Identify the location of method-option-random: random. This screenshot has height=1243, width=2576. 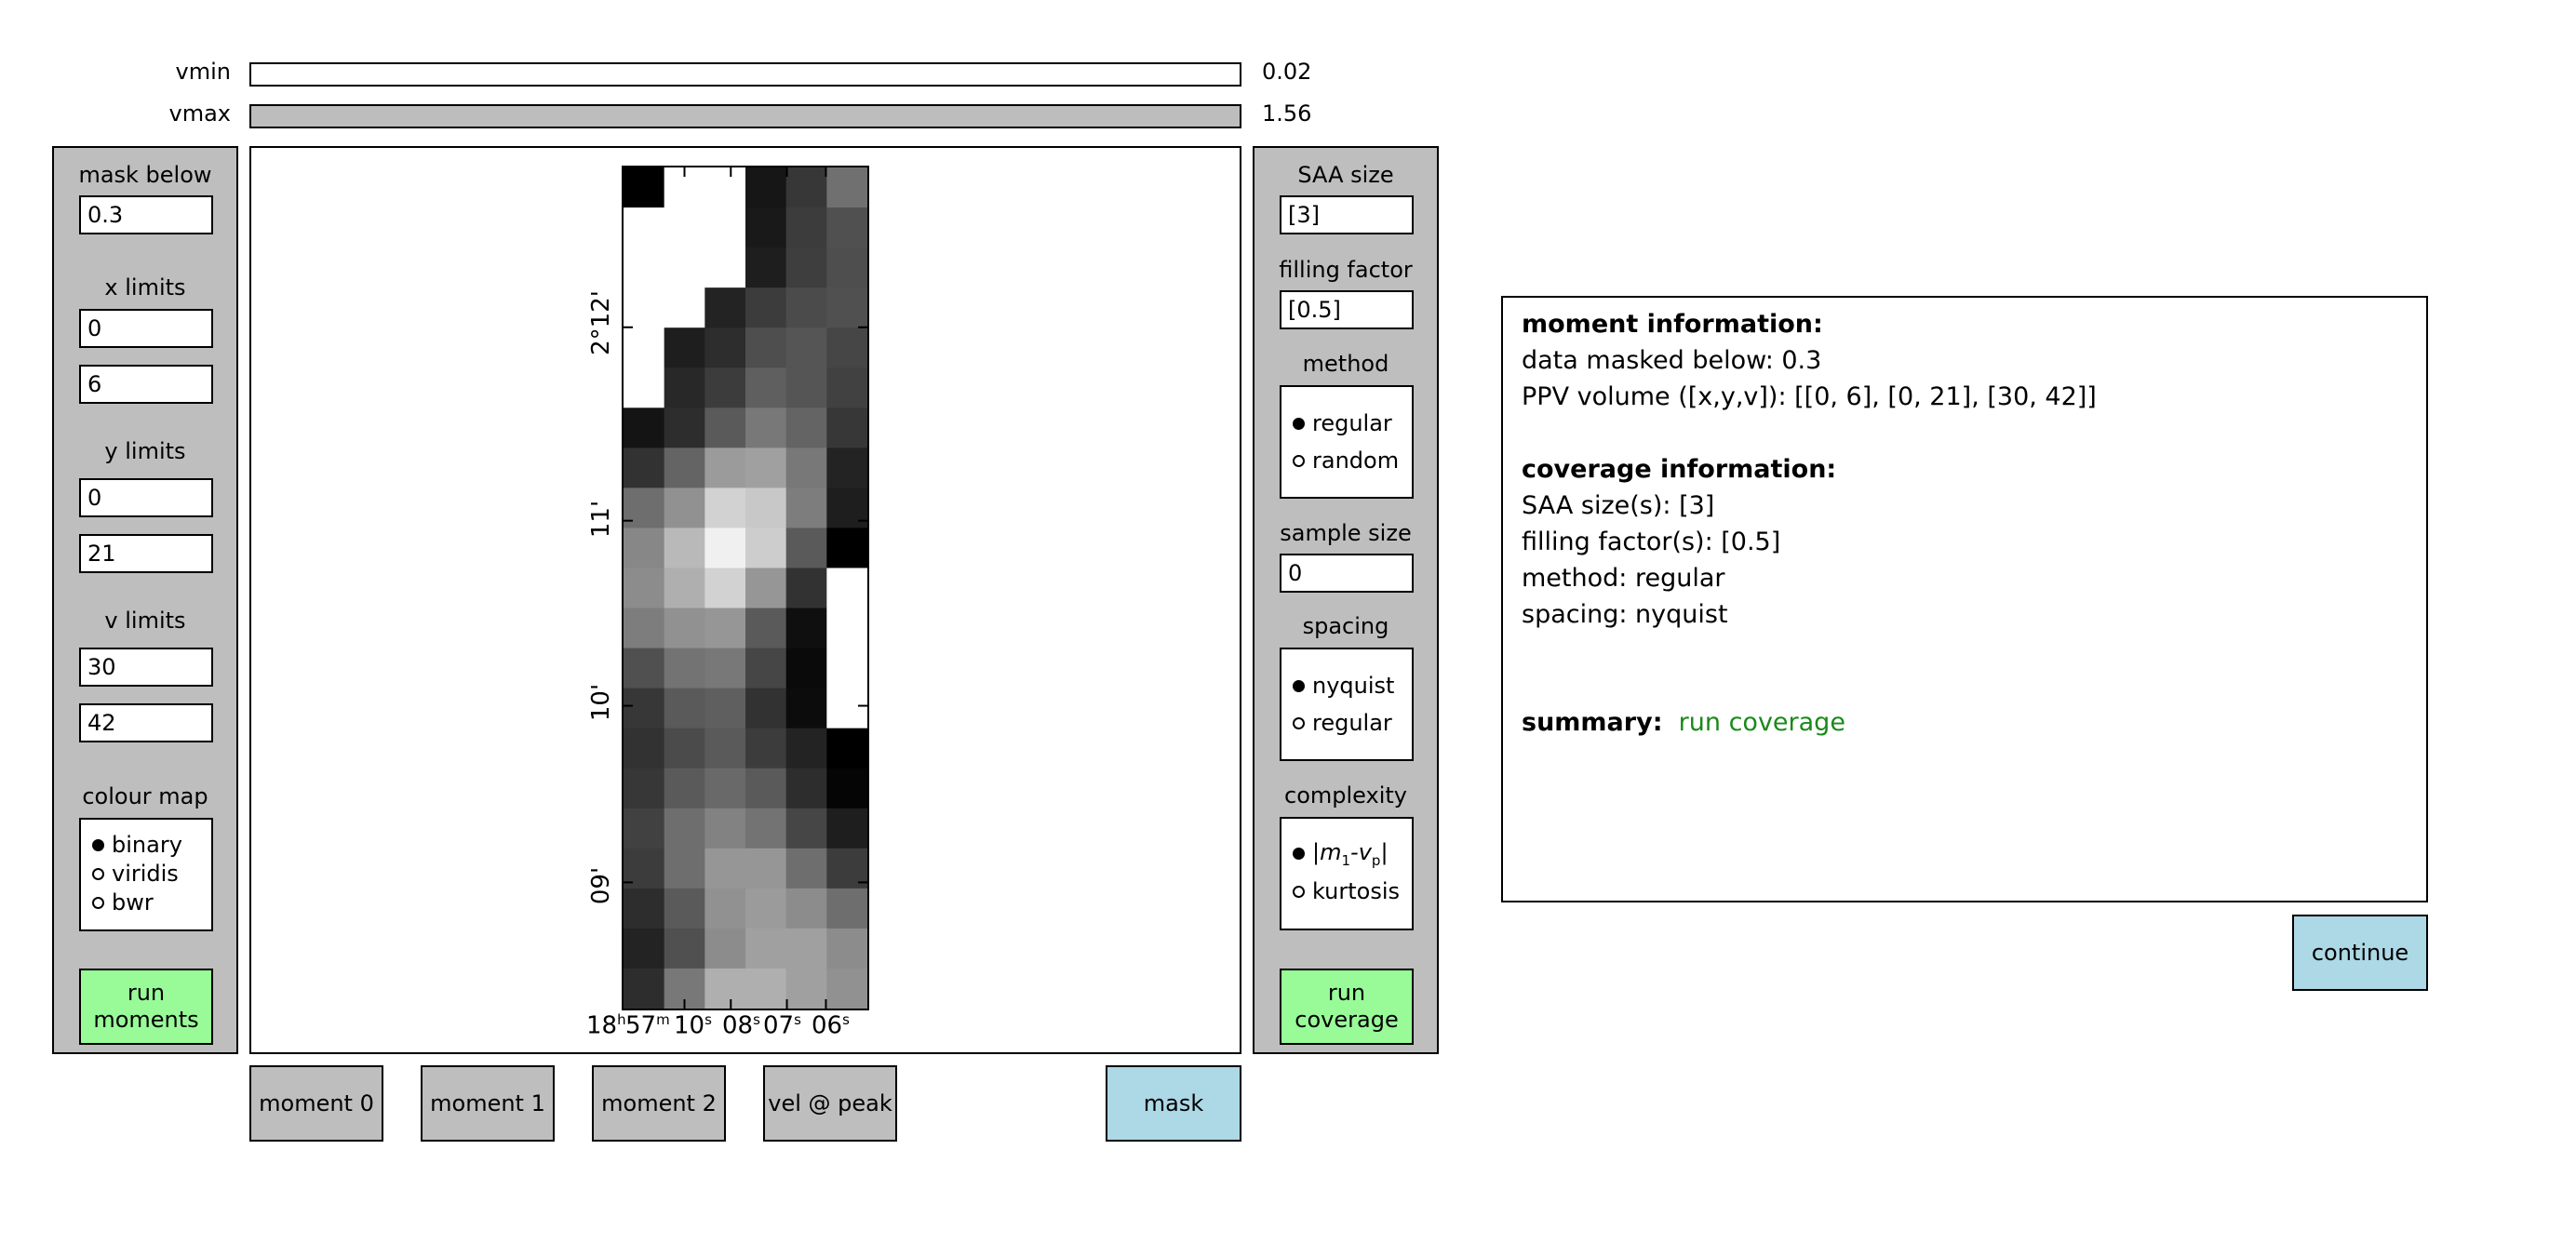
(1346, 461).